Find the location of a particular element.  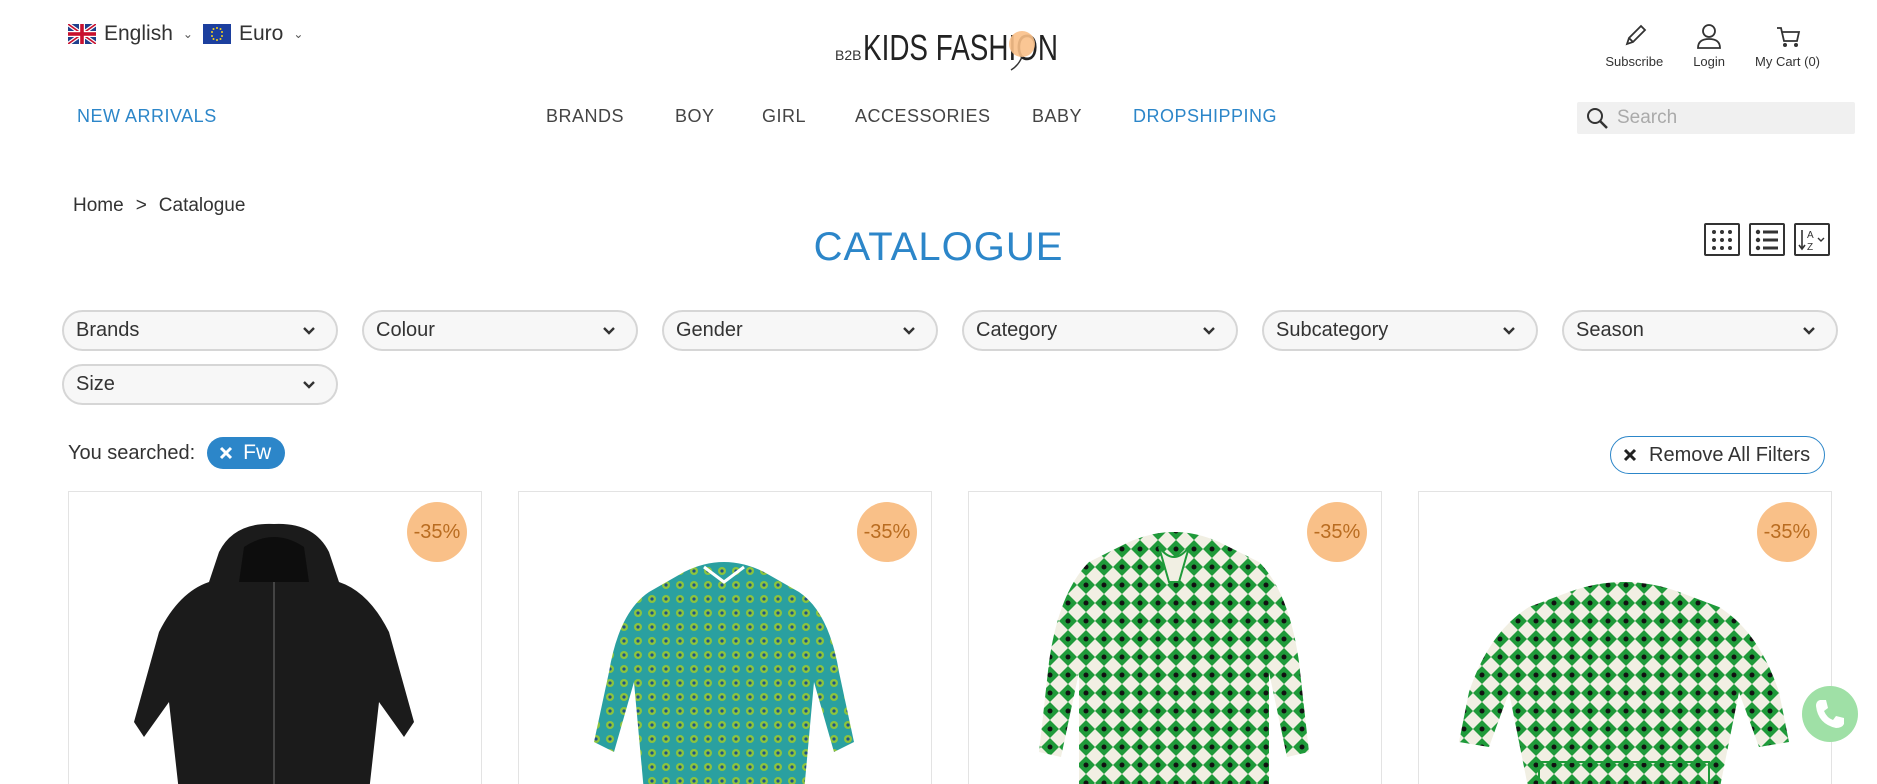

search-term-chip: Fw is located at coordinates (246, 453).